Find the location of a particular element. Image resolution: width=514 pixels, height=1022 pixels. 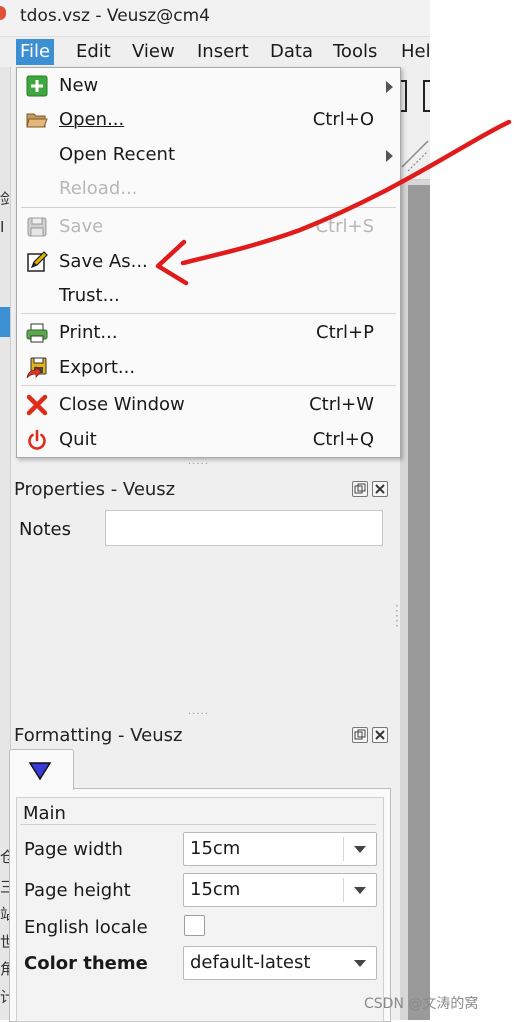

menu-file: File is located at coordinates (35, 52).